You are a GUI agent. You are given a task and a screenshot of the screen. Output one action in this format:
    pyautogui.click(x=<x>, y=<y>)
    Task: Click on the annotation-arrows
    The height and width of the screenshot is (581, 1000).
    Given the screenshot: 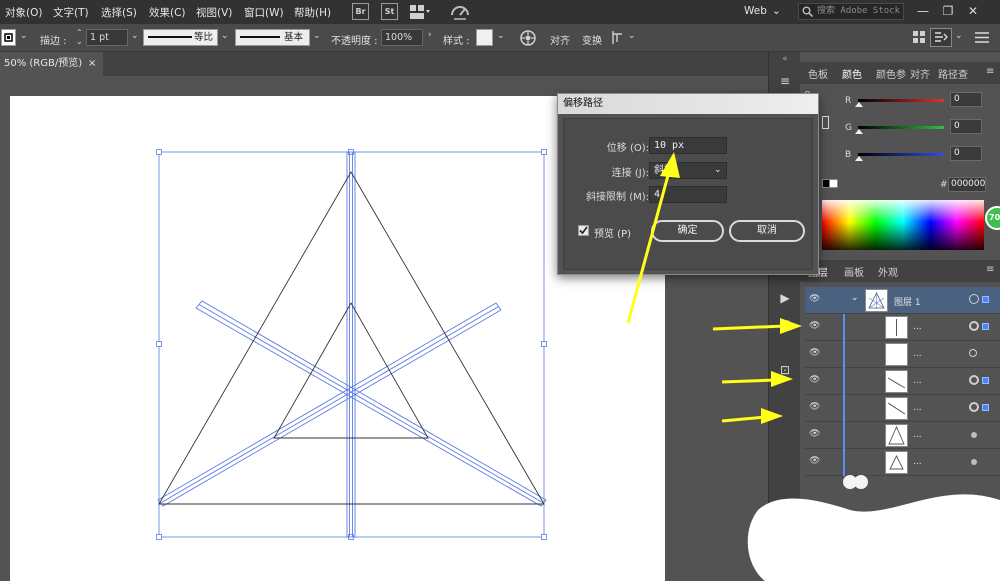 What is the action you would take?
    pyautogui.click(x=714, y=288)
    